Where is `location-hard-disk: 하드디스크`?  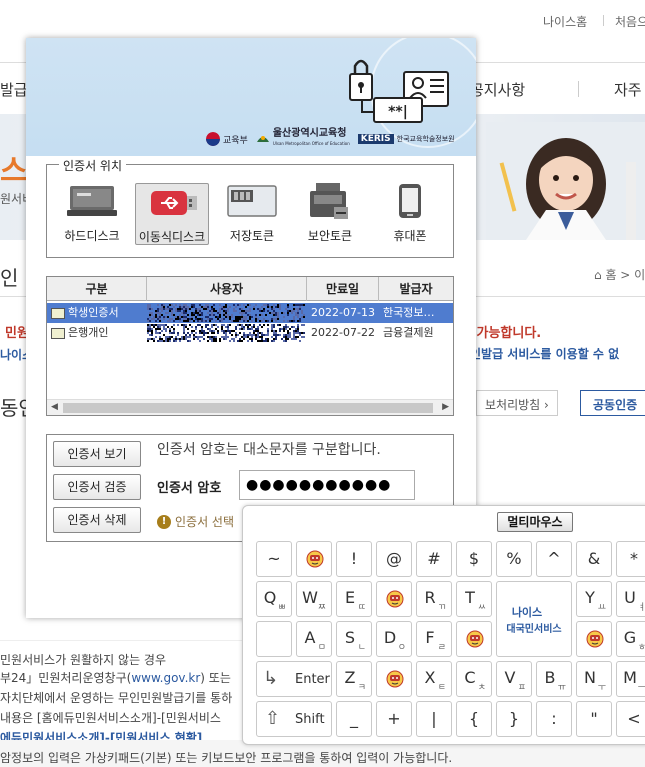 location-hard-disk: 하드디스크 is located at coordinates (92, 214).